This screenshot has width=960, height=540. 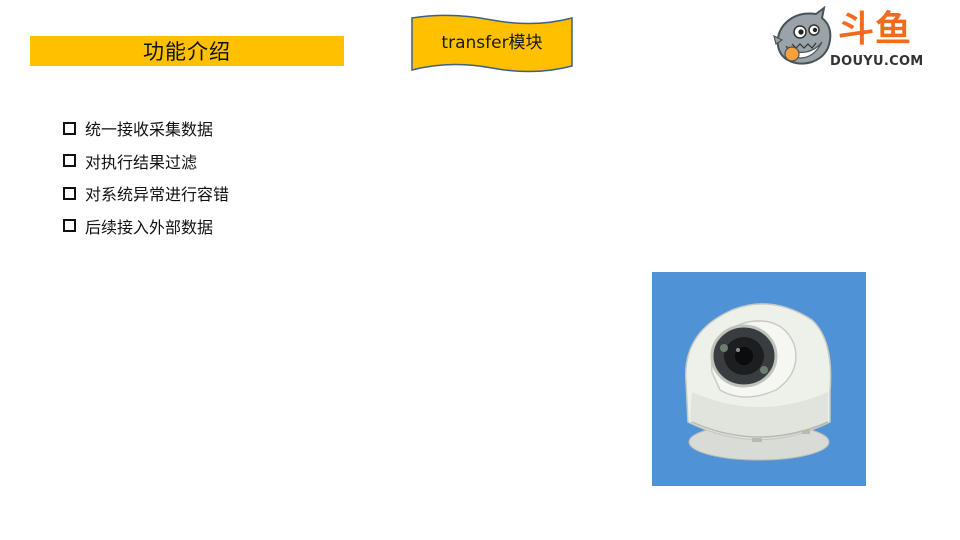 What do you see at coordinates (877, 61) in the screenshot?
I see `logo-text-en: DOUYU.COM` at bounding box center [877, 61].